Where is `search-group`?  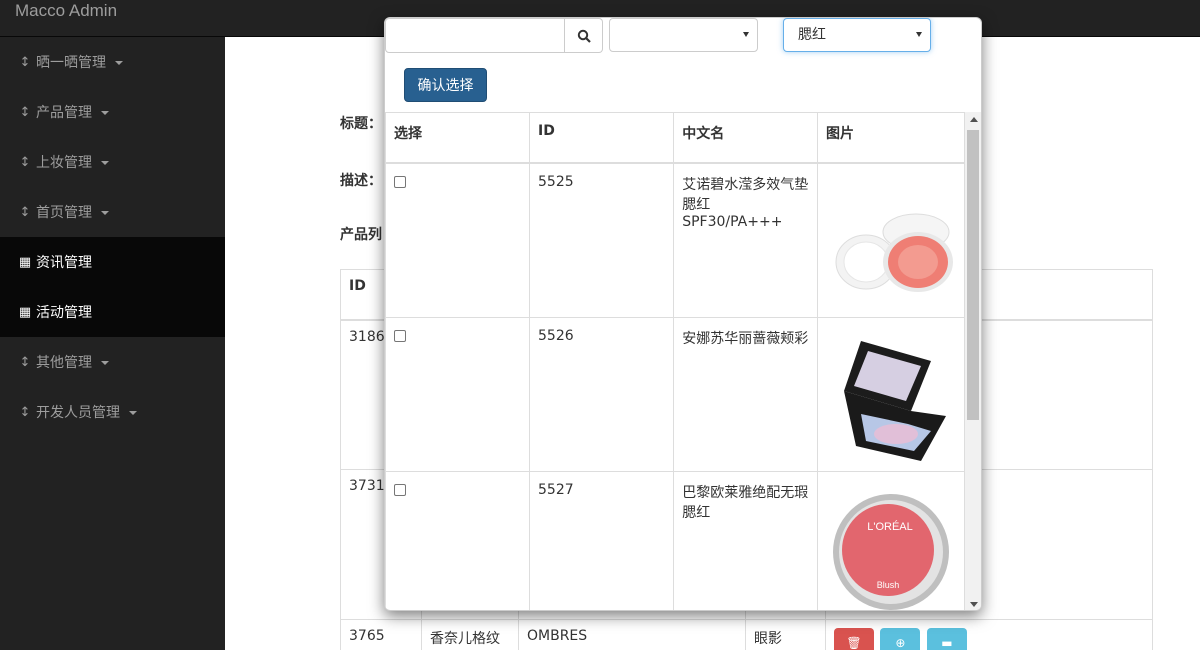
search-group is located at coordinates (494, 35).